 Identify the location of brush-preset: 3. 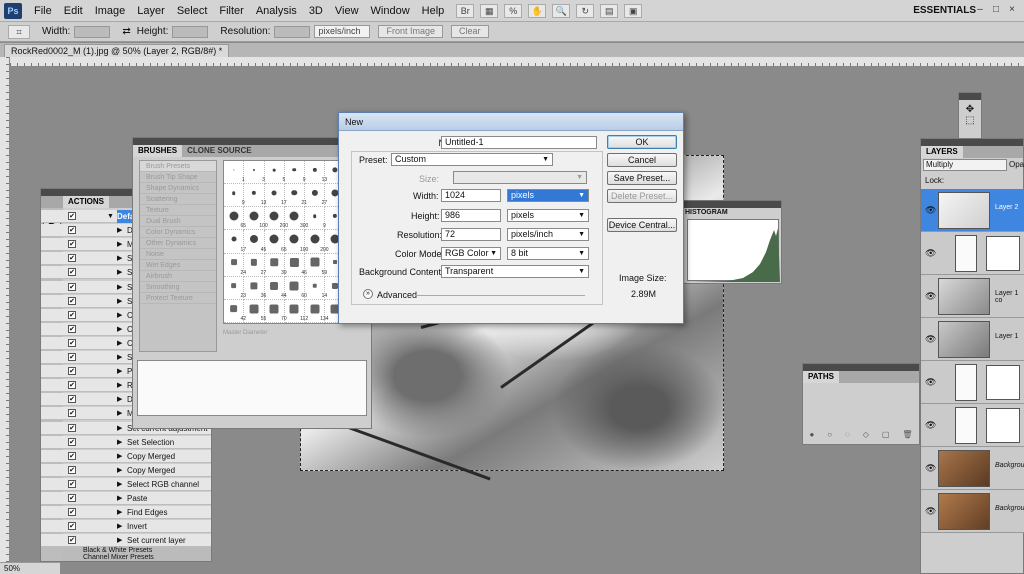
(254, 173).